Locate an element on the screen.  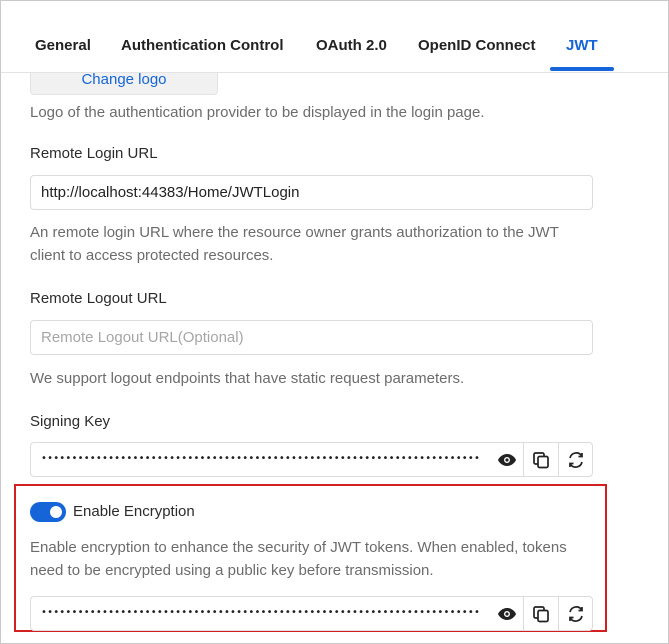
remote-logout-url-label: Remote Logout URL is located at coordinates (98, 298).